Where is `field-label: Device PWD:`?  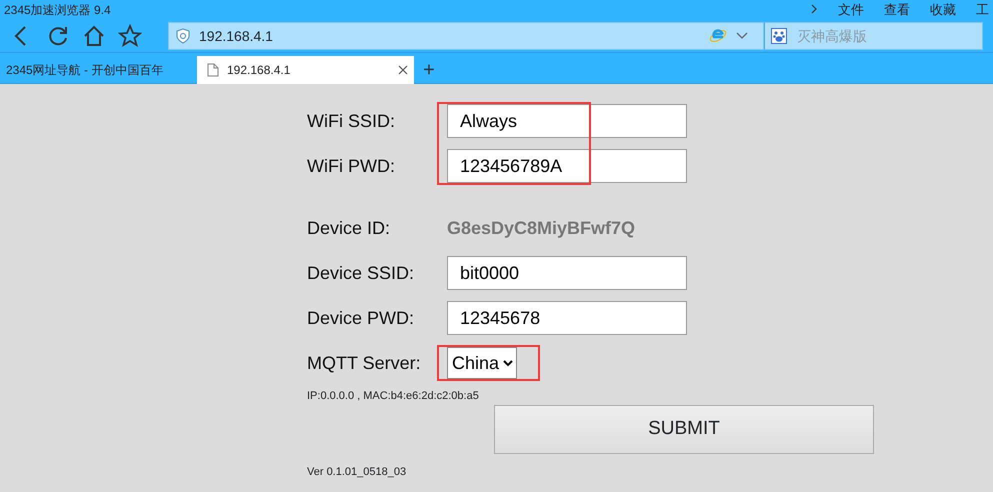 field-label: Device PWD: is located at coordinates (361, 318).